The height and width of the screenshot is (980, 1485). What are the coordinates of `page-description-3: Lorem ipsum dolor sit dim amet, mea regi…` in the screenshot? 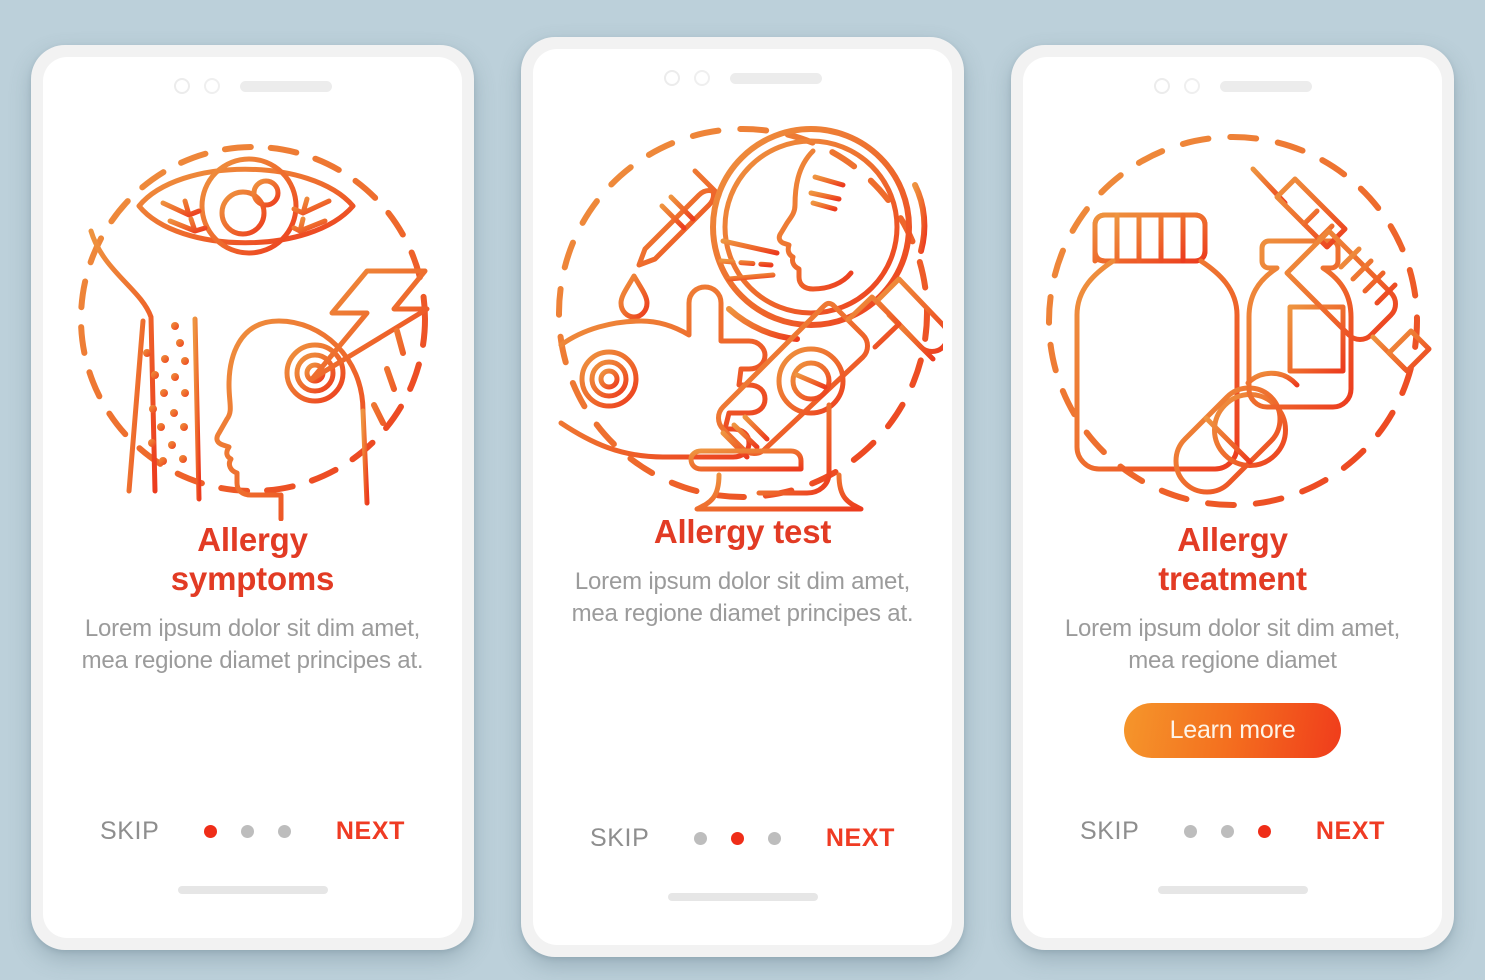 It's located at (1232, 644).